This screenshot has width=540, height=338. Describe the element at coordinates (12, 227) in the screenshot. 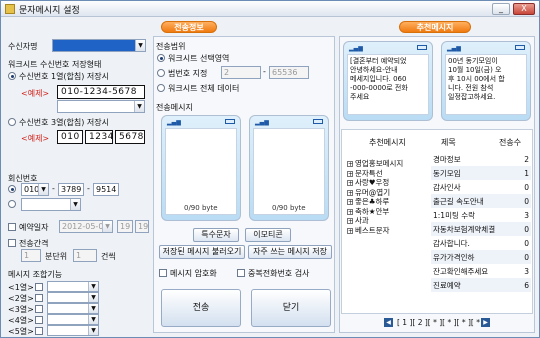

I see `reserve-checkbox` at that location.